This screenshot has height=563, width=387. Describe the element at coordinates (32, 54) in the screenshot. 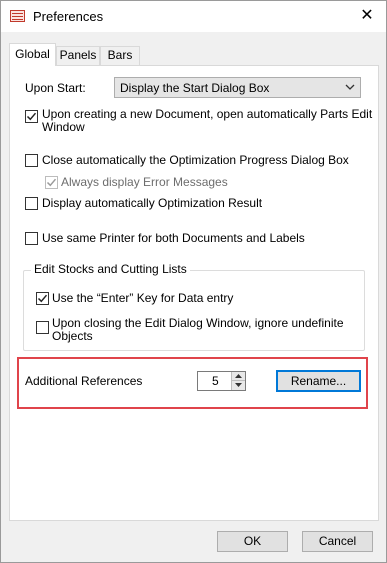

I see `tab-global: Global` at that location.